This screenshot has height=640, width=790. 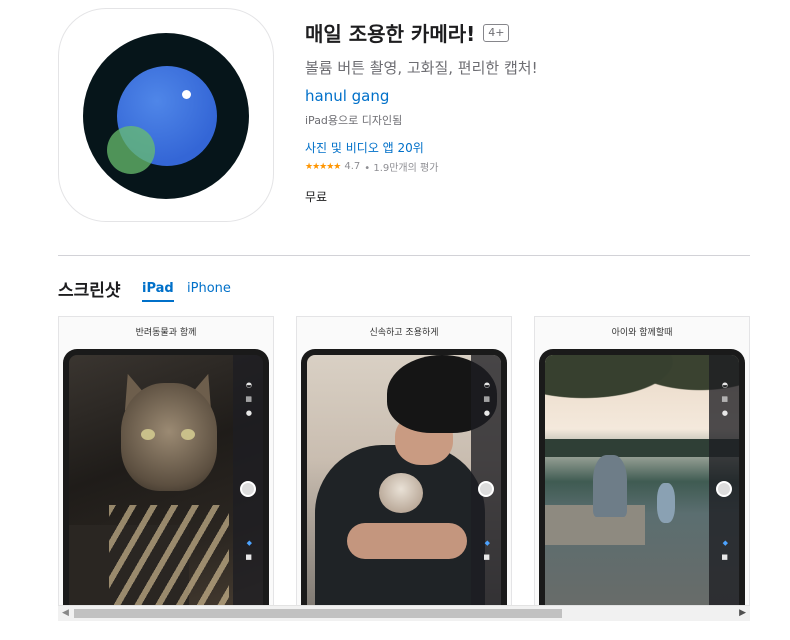 What do you see at coordinates (158, 291) in the screenshot?
I see `tab-ipad: iPad` at bounding box center [158, 291].